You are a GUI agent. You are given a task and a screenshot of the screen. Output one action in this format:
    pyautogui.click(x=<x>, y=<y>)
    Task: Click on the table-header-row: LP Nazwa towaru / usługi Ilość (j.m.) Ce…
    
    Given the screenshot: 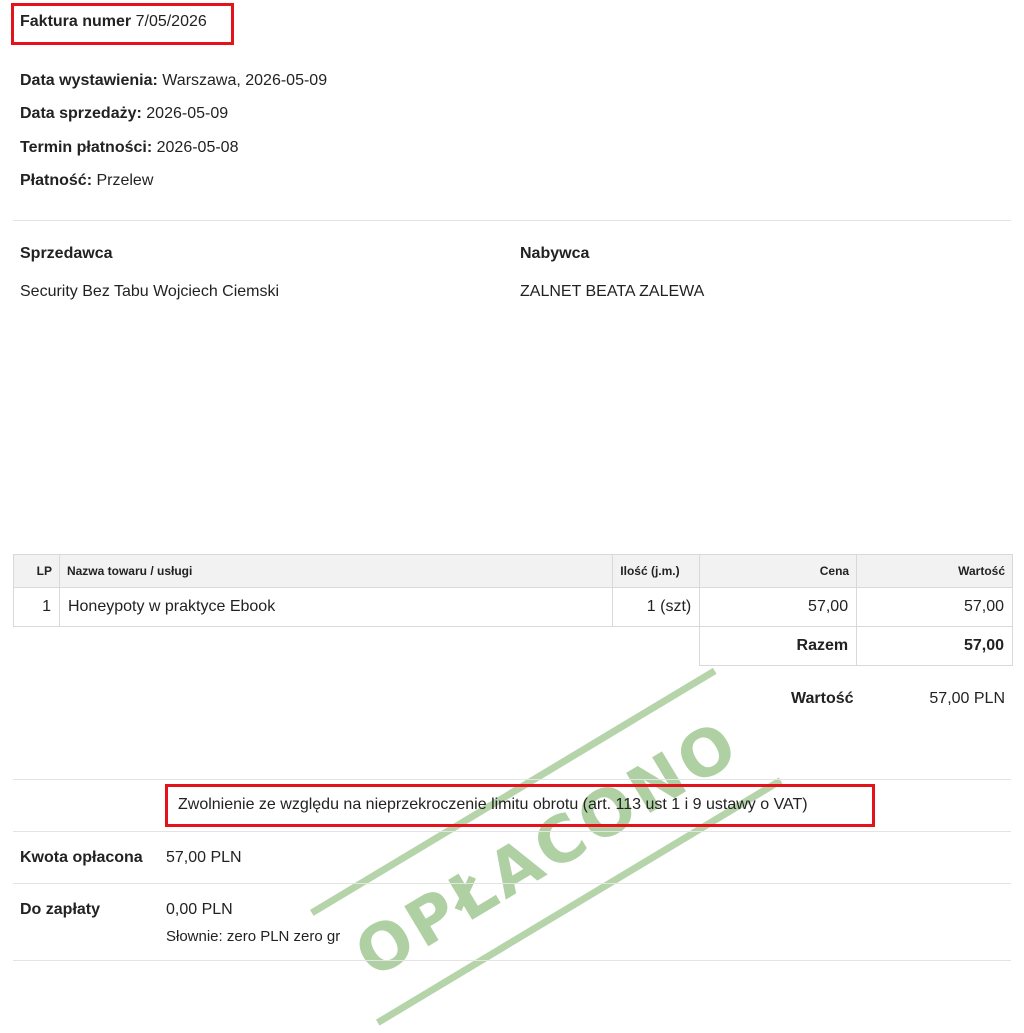 What is the action you would take?
    pyautogui.click(x=513, y=571)
    